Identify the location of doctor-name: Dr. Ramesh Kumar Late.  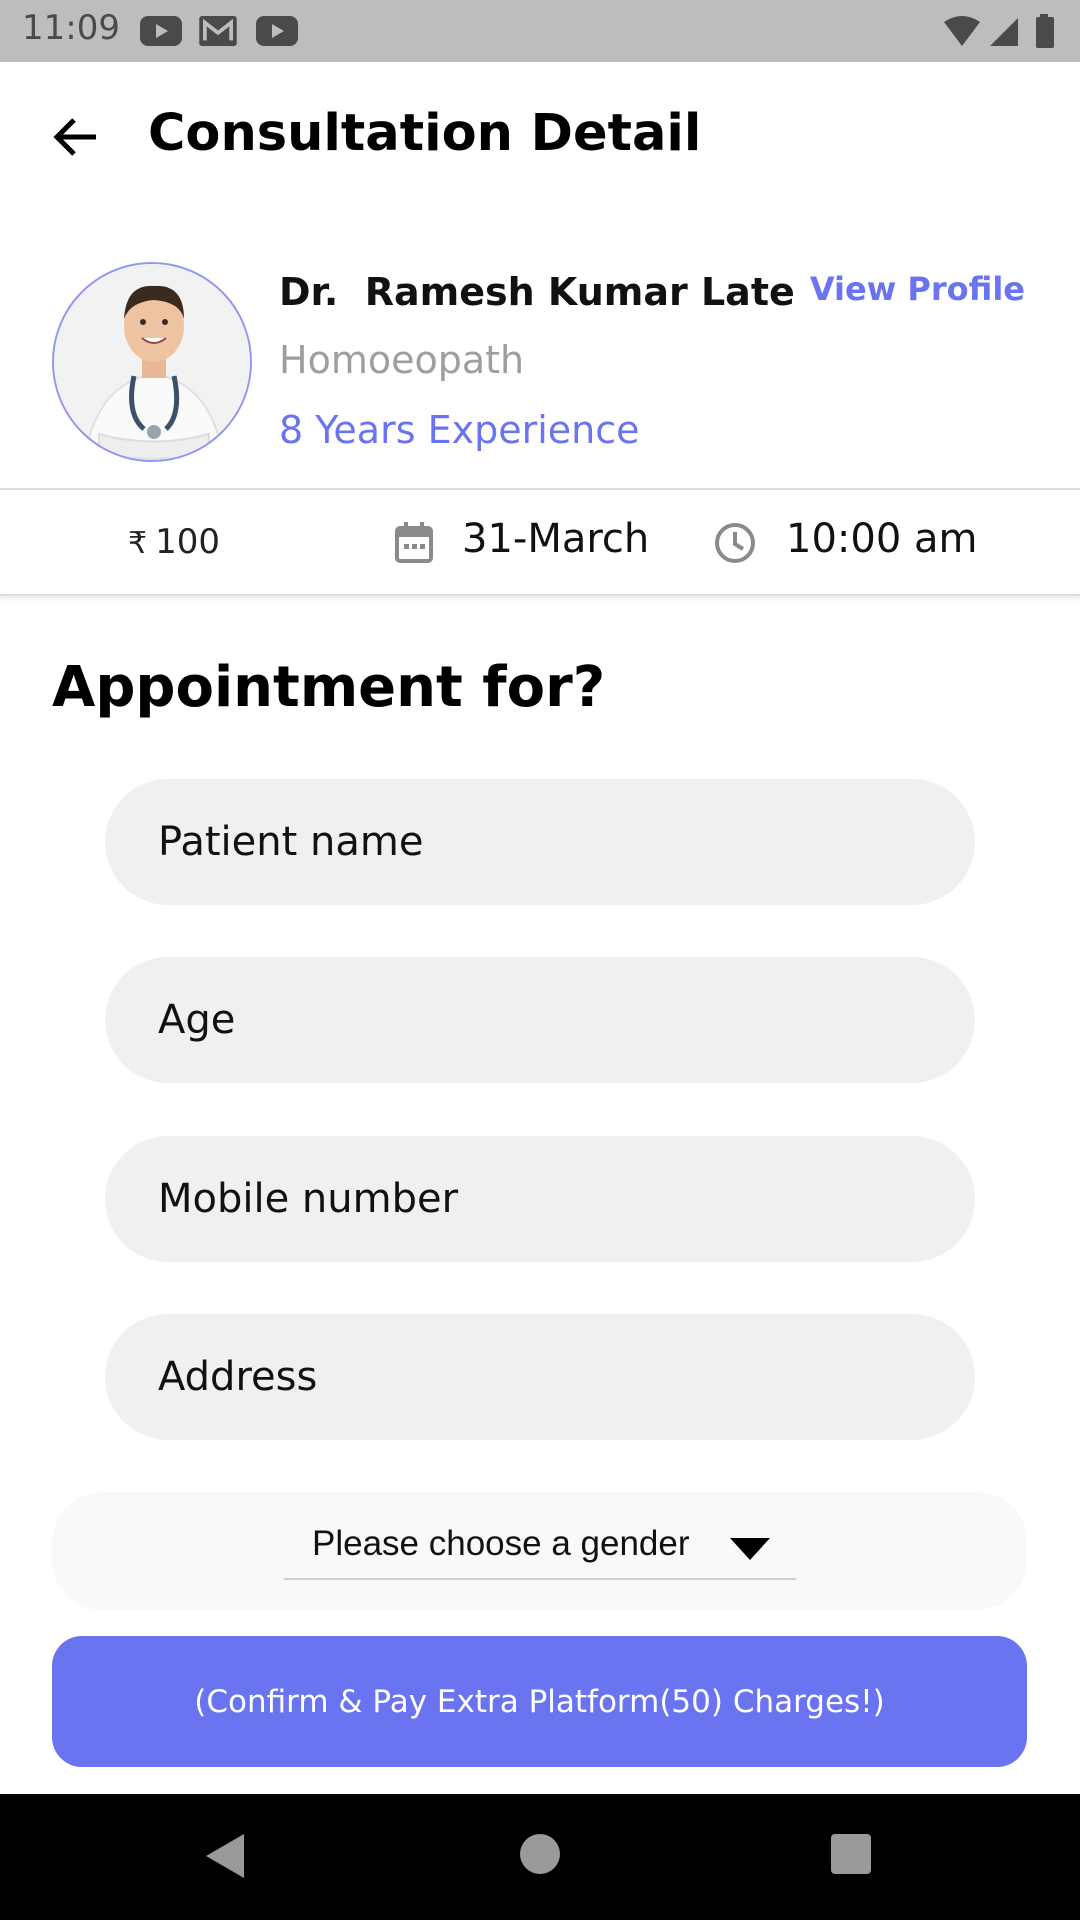
(537, 292).